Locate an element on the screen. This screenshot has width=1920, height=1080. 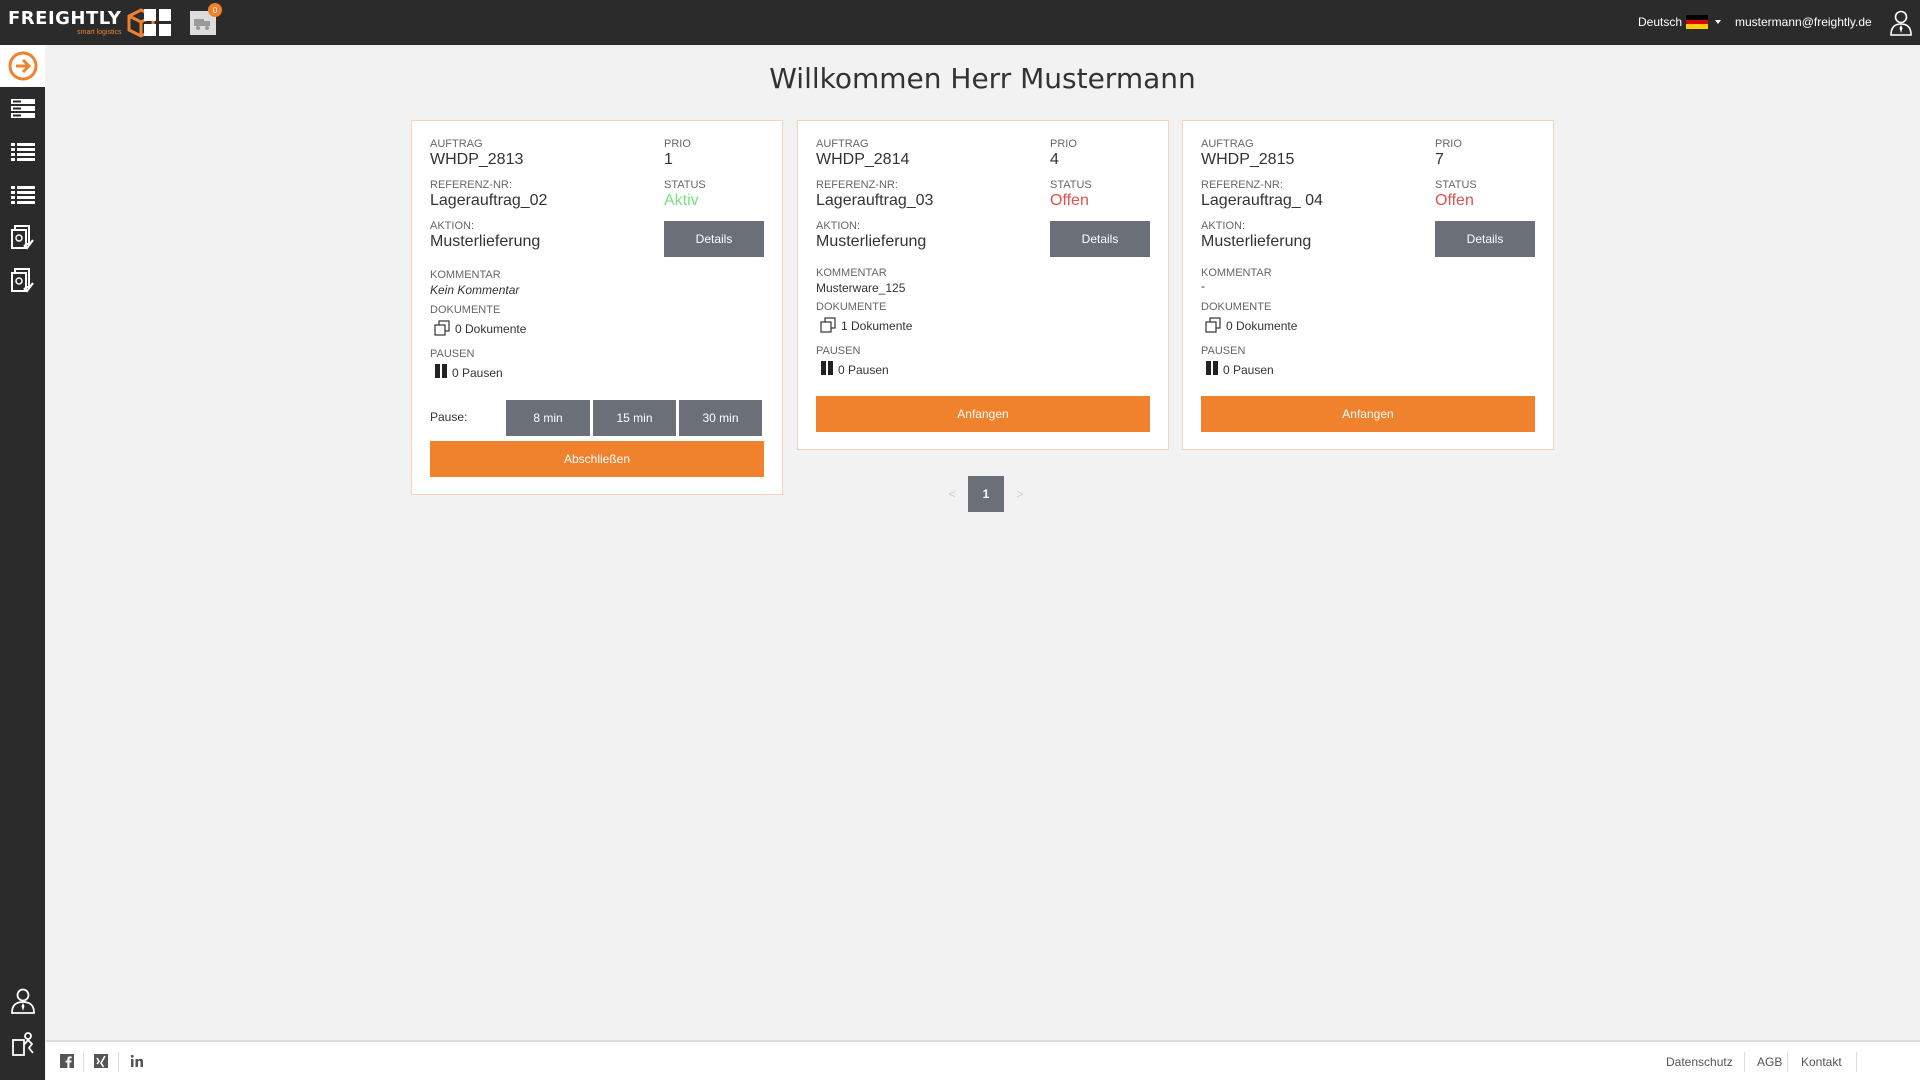
stack-list-icon is located at coordinates (22, 108).